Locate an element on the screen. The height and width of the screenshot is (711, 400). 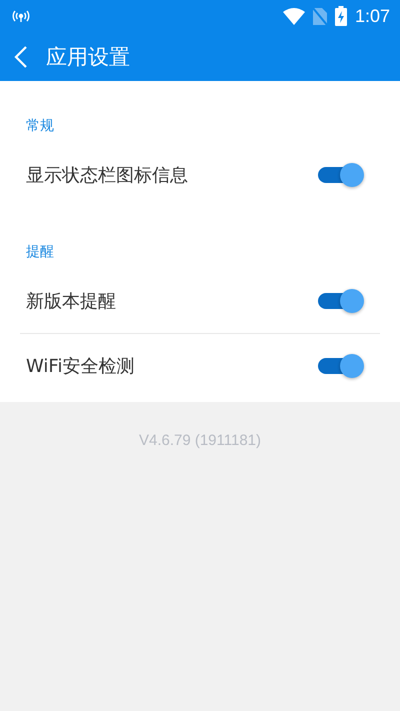
setting-label: 显示状态栏图标信息 is located at coordinates (107, 175).